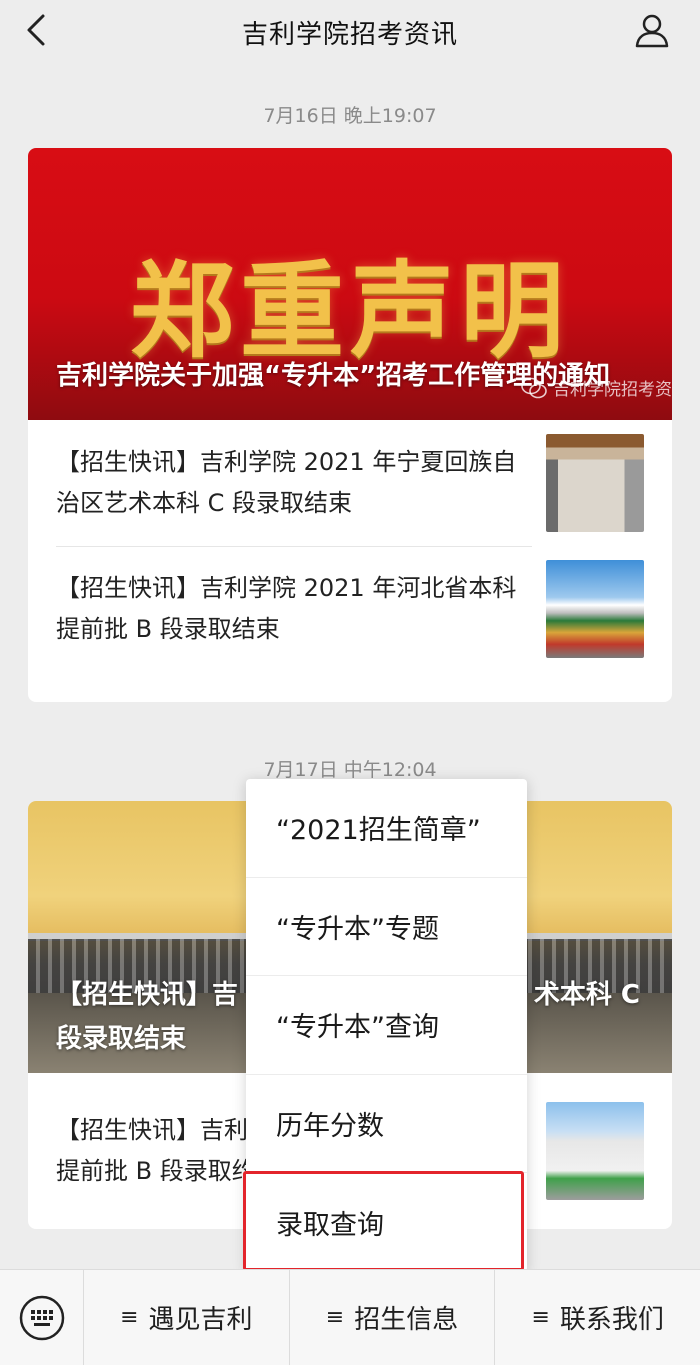  I want to click on menu-item-upgrade-topic: “专升本”专题, so click(386, 927).